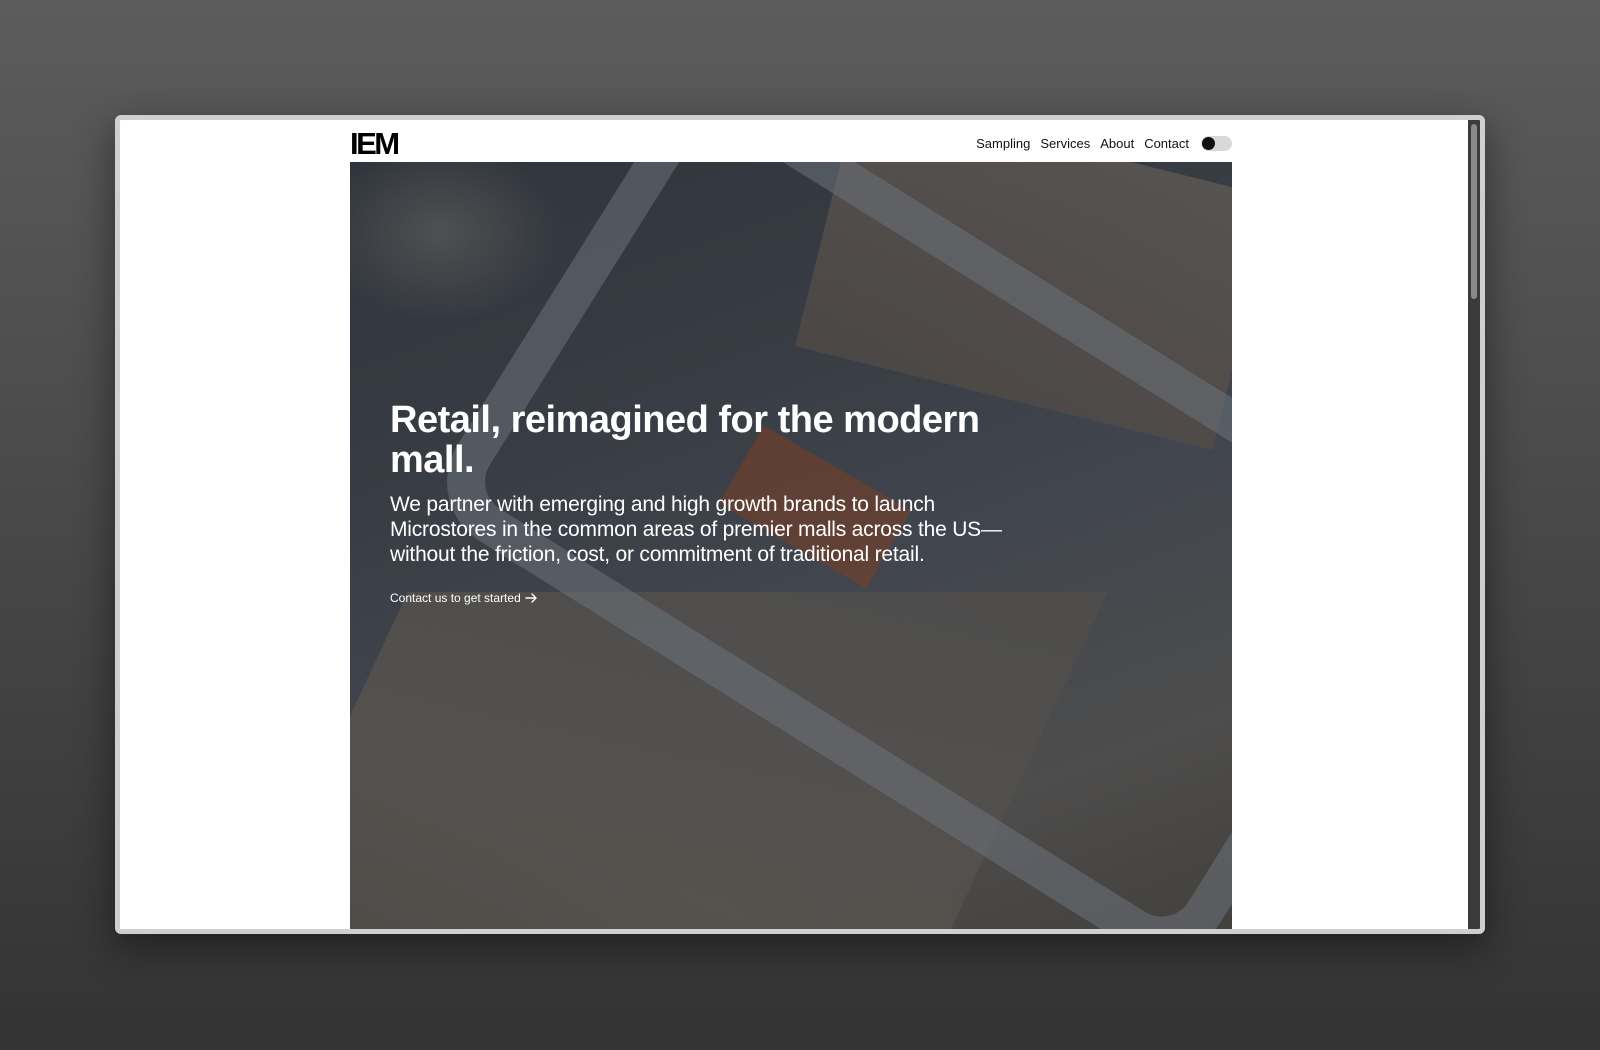 This screenshot has width=1600, height=1050. What do you see at coordinates (791, 141) in the screenshot?
I see `site-header: IEM Sampling Services About Contact` at bounding box center [791, 141].